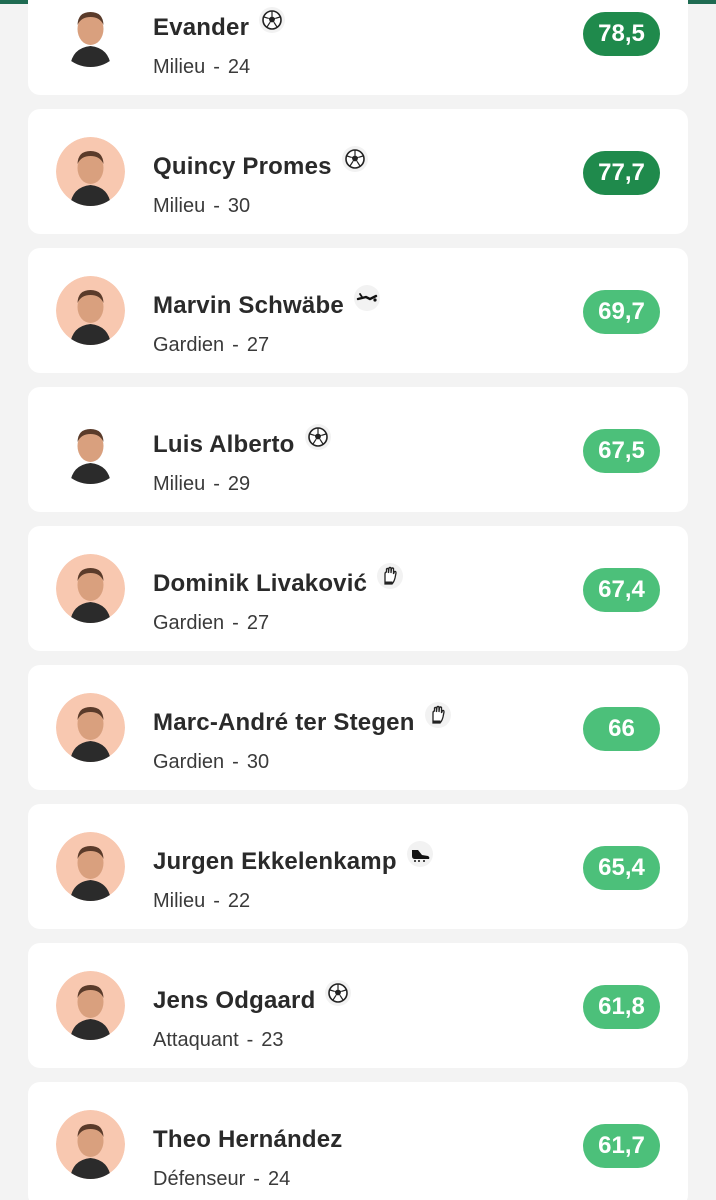 This screenshot has height=1200, width=716. What do you see at coordinates (260, 583) in the screenshot?
I see `player-name: Dominik Livaković` at bounding box center [260, 583].